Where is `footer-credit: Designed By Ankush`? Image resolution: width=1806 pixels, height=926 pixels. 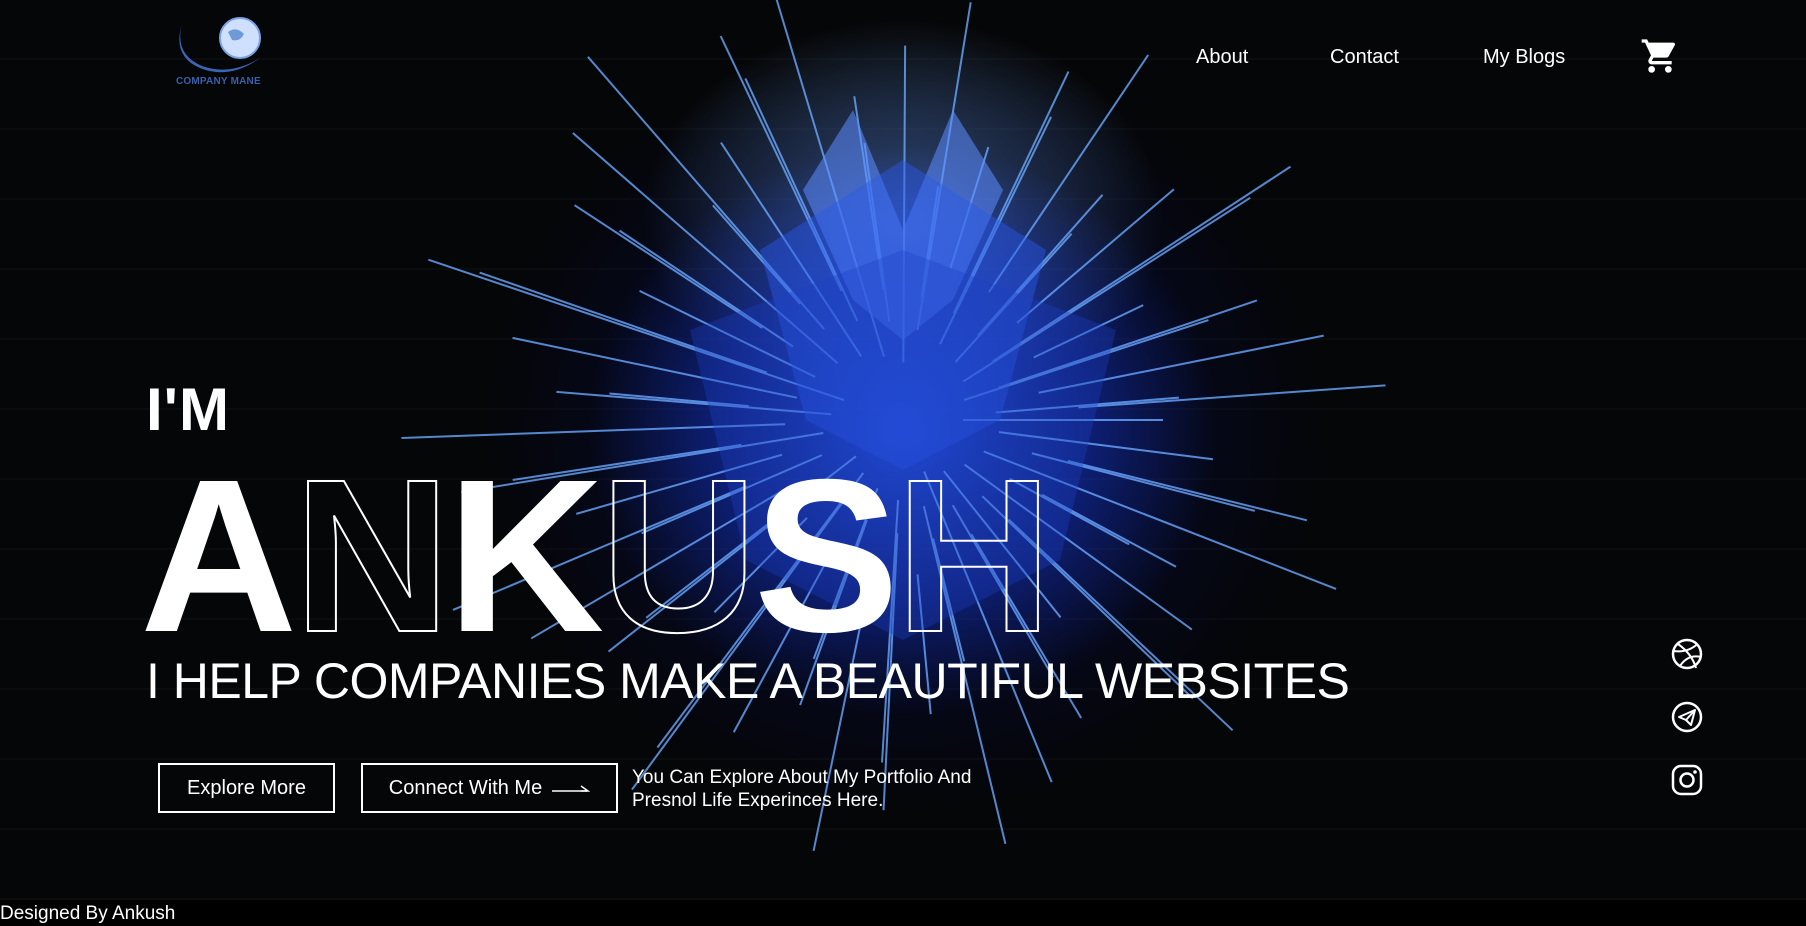 footer-credit: Designed By Ankush is located at coordinates (88, 914).